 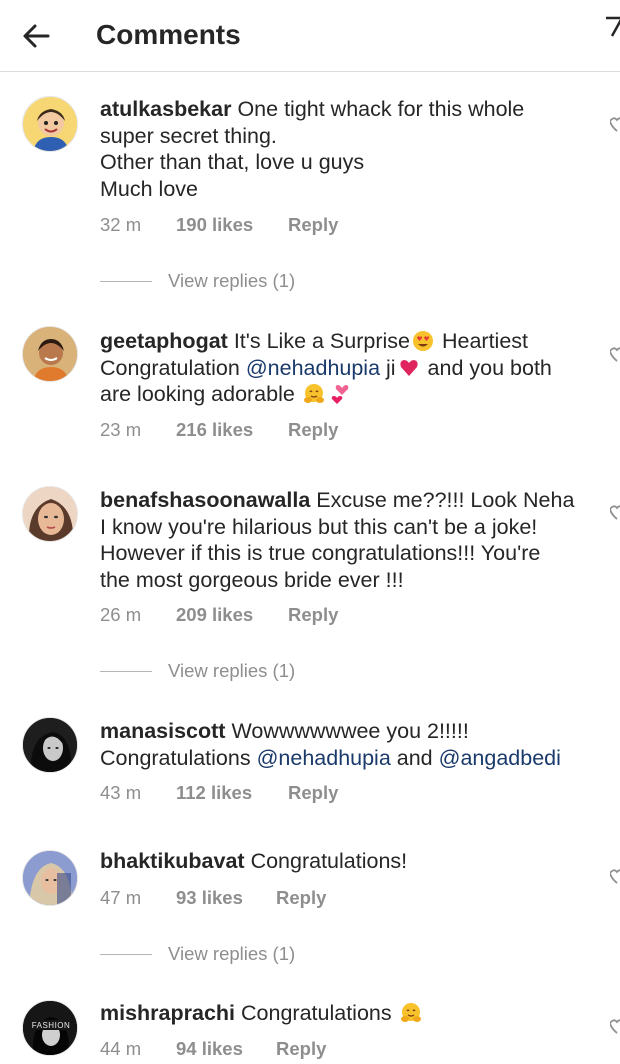 I want to click on comment-time: 23 m, so click(x=121, y=429).